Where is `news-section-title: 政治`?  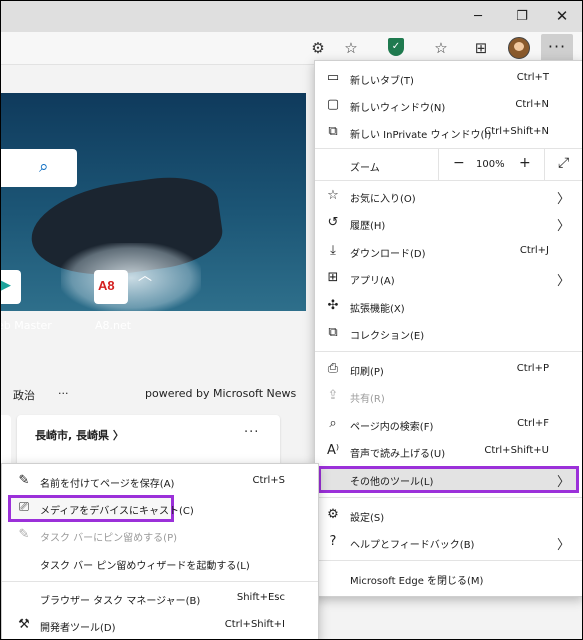 news-section-title: 政治 is located at coordinates (24, 395).